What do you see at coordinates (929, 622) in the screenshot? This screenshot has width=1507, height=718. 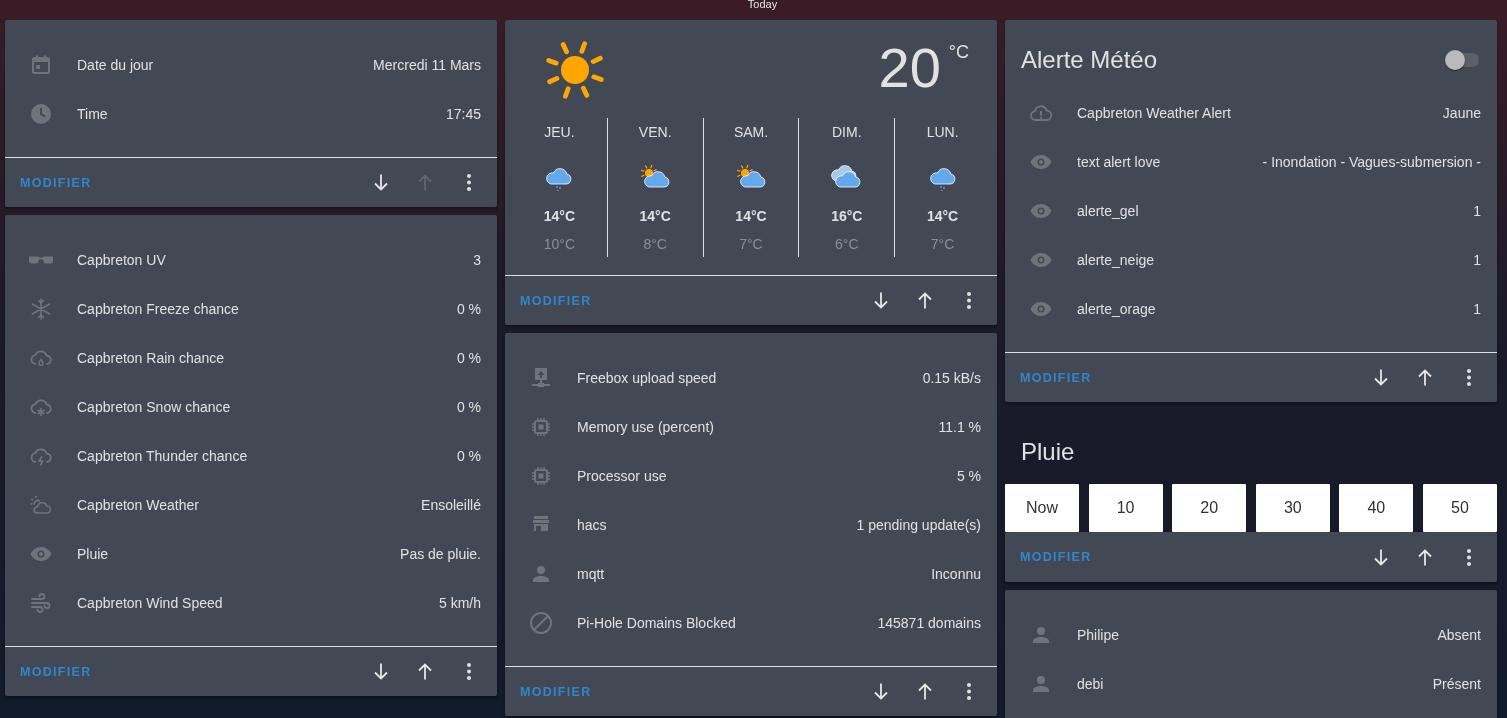 I see `entity-state: 145871 domains` at bounding box center [929, 622].